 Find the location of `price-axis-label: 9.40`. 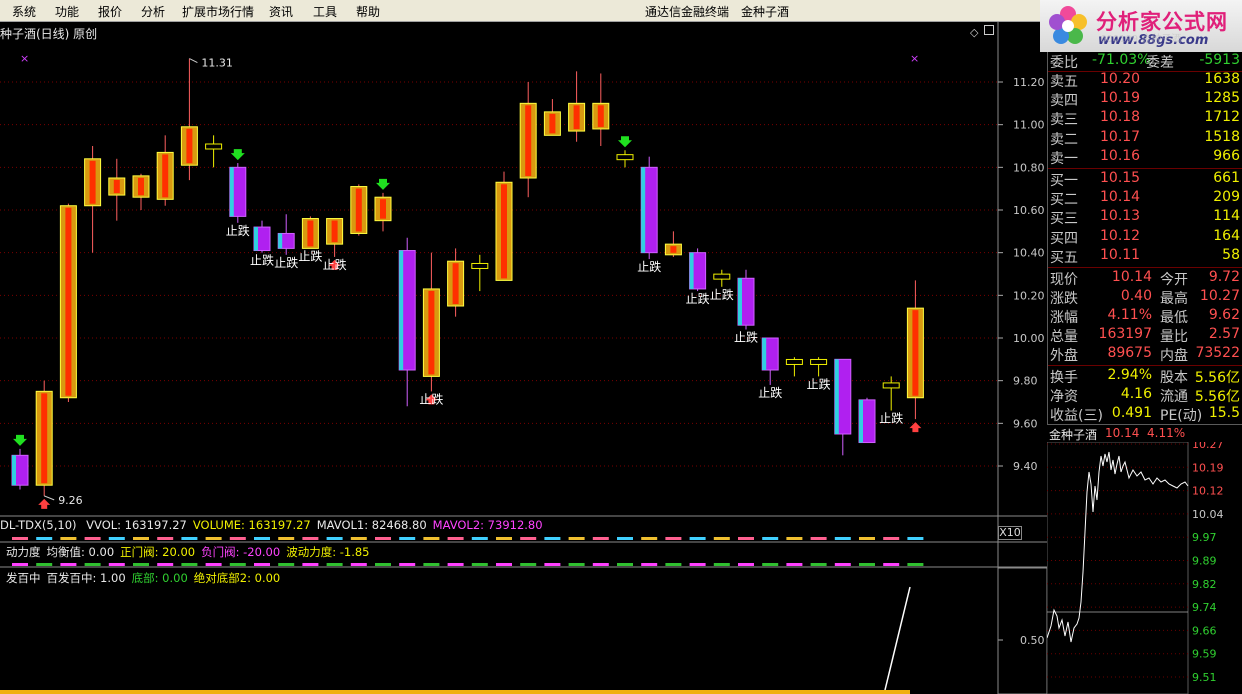

price-axis-label: 9.40 is located at coordinates (1025, 466).